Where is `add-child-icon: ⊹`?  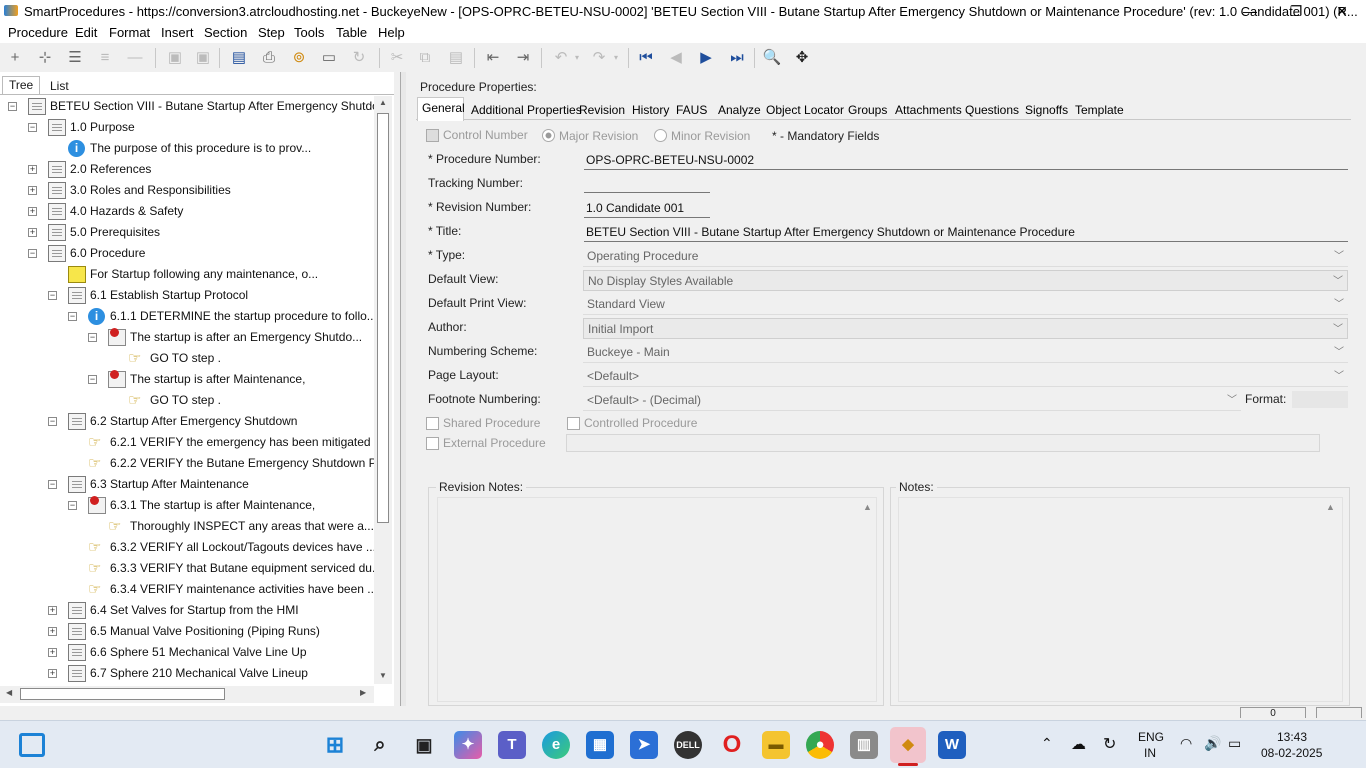 add-child-icon: ⊹ is located at coordinates (45, 58).